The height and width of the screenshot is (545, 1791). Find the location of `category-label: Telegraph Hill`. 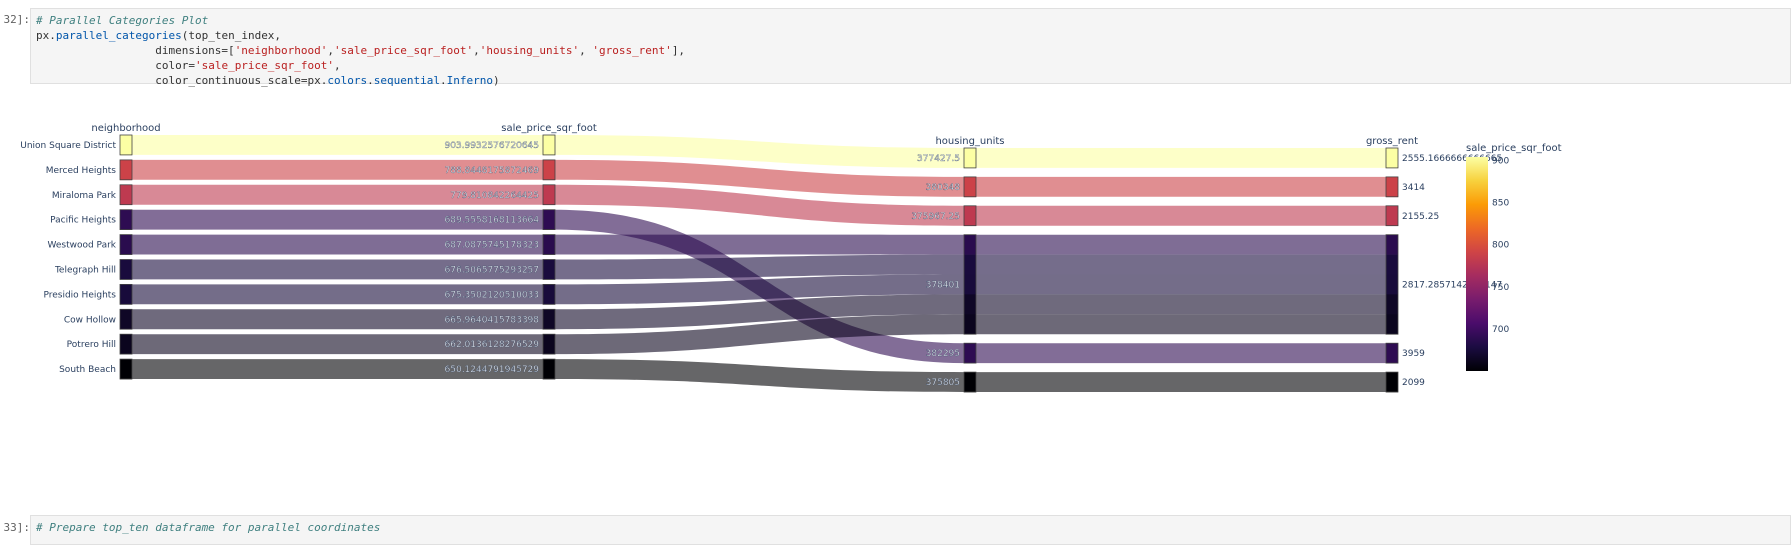

category-label: Telegraph Hill is located at coordinates (85, 270).